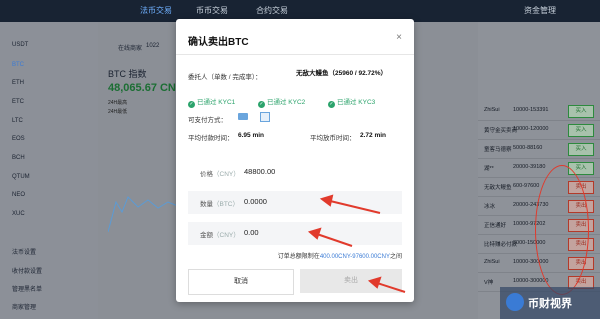 This screenshot has width=600, height=319. I want to click on sell-buttons-highlight, so click(562, 230).